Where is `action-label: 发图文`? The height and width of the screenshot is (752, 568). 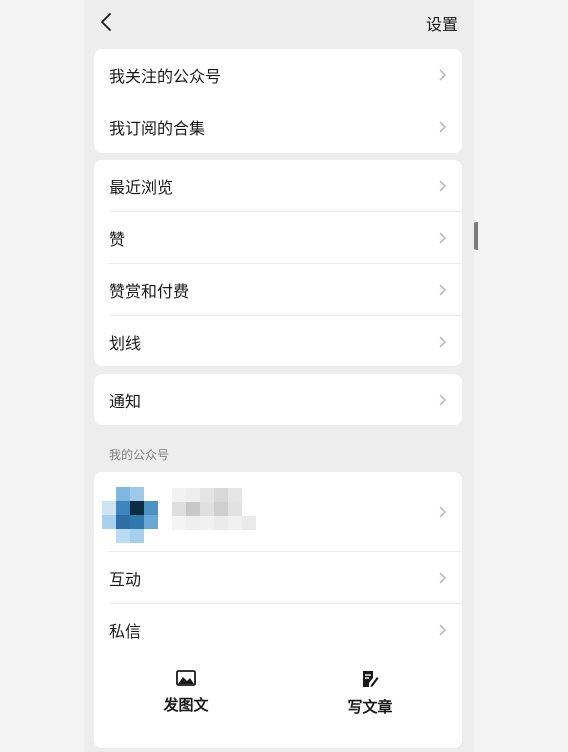
action-label: 发图文 is located at coordinates (186, 705).